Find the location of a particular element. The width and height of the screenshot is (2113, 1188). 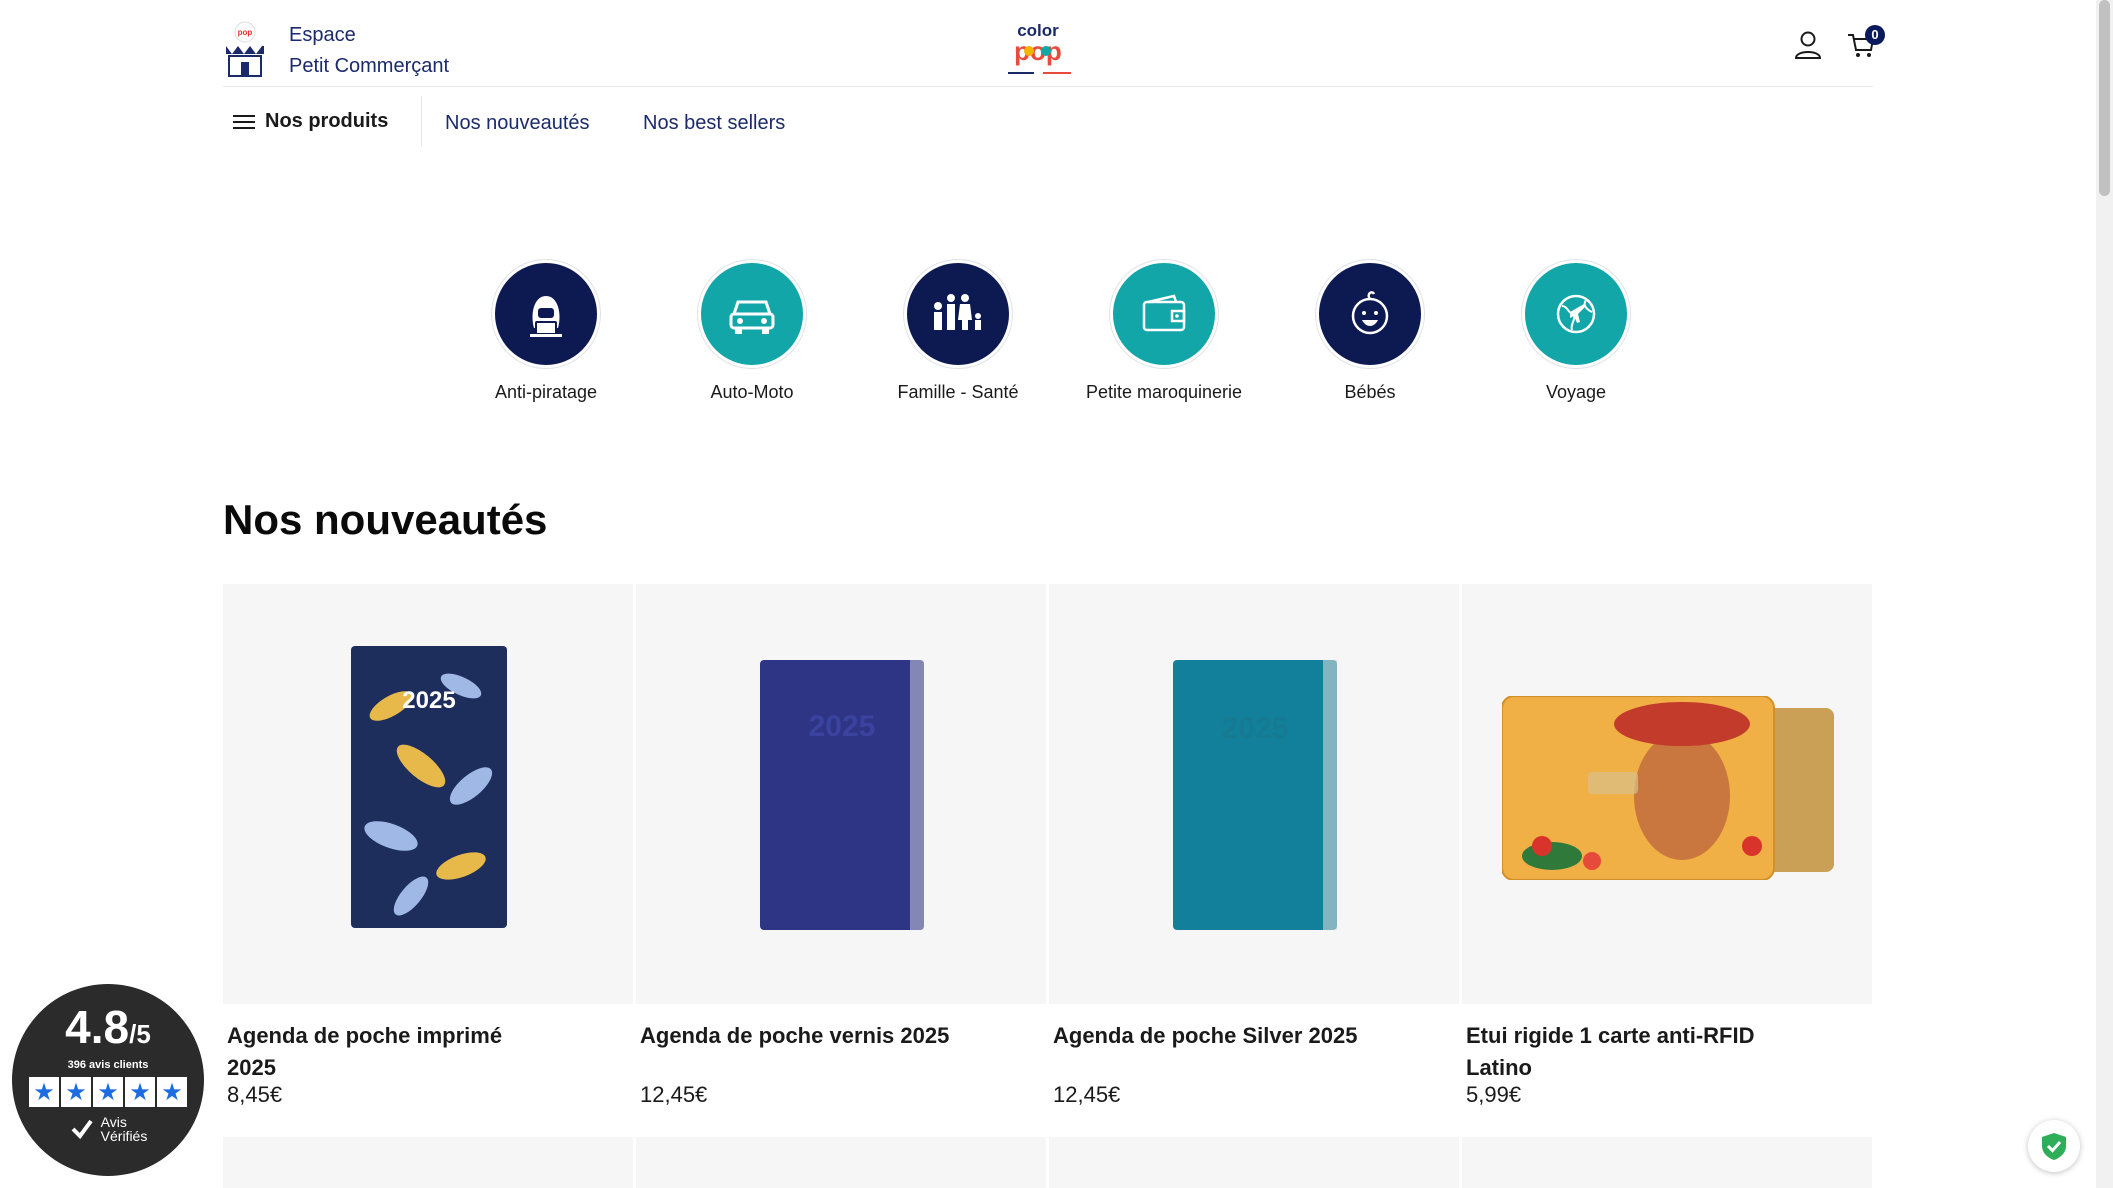

shield-check-icon is located at coordinates (2054, 1146).